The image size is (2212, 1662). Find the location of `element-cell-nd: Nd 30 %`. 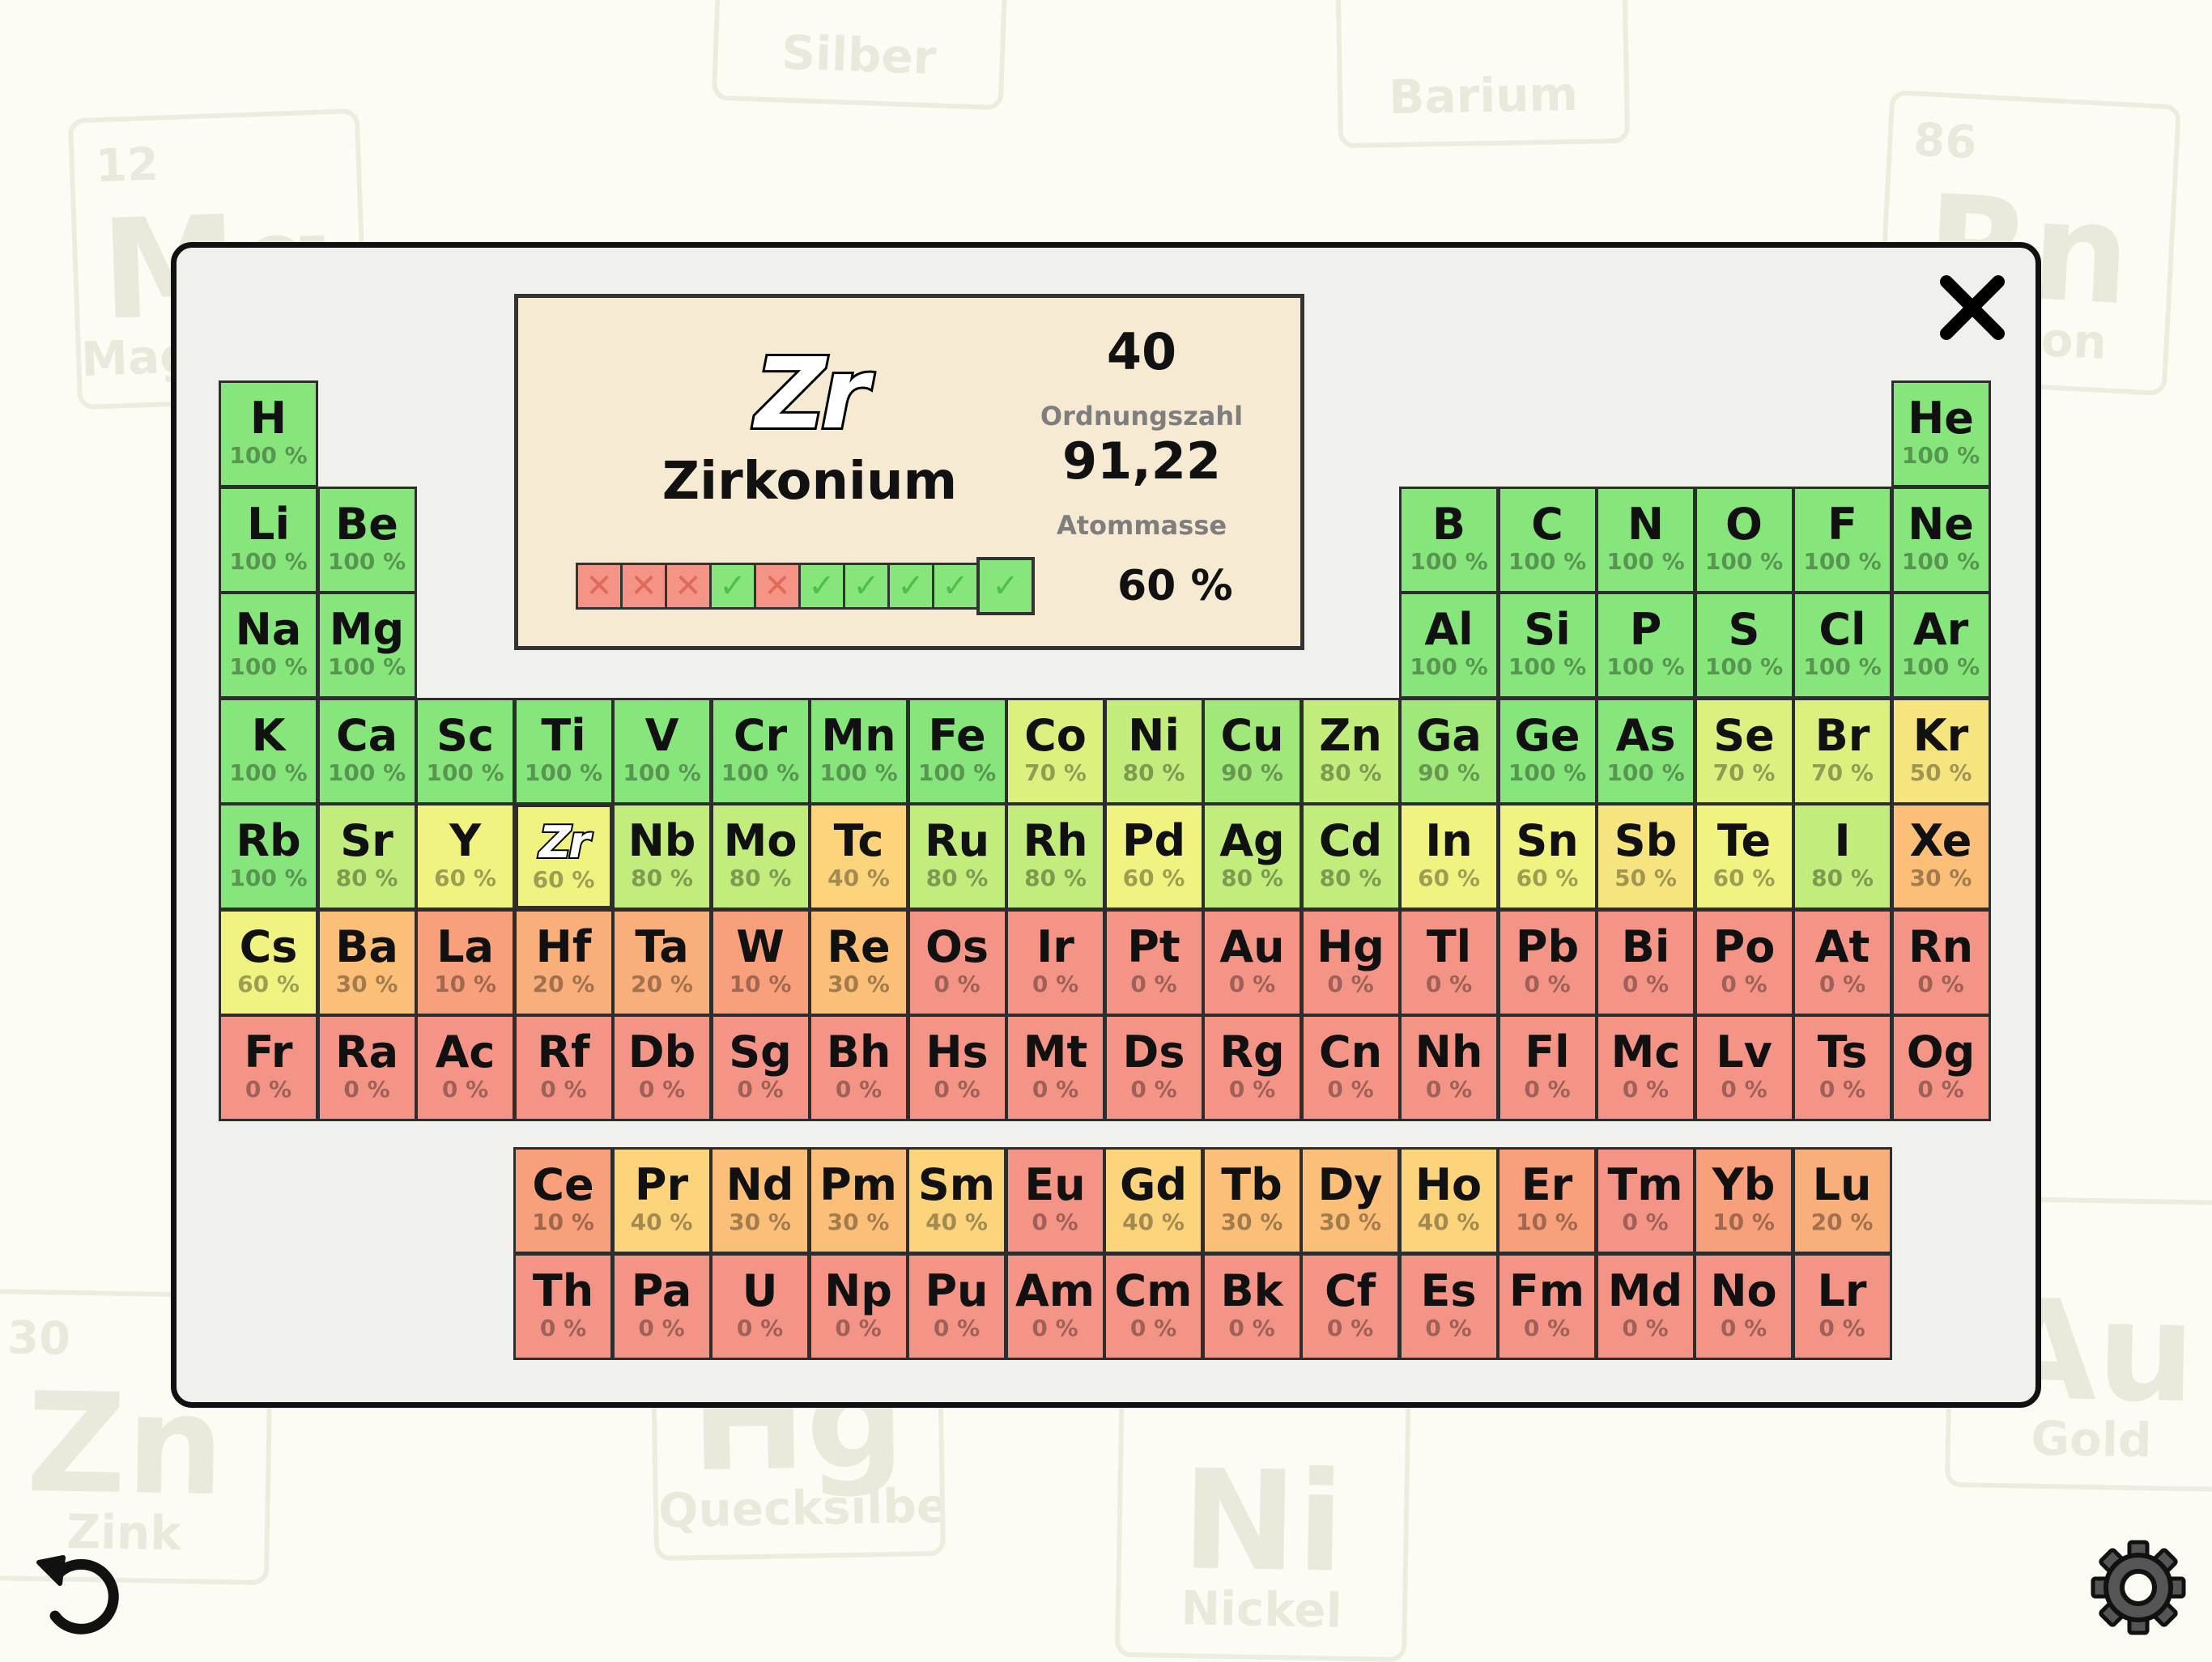

element-cell-nd: Nd 30 % is located at coordinates (760, 1200).